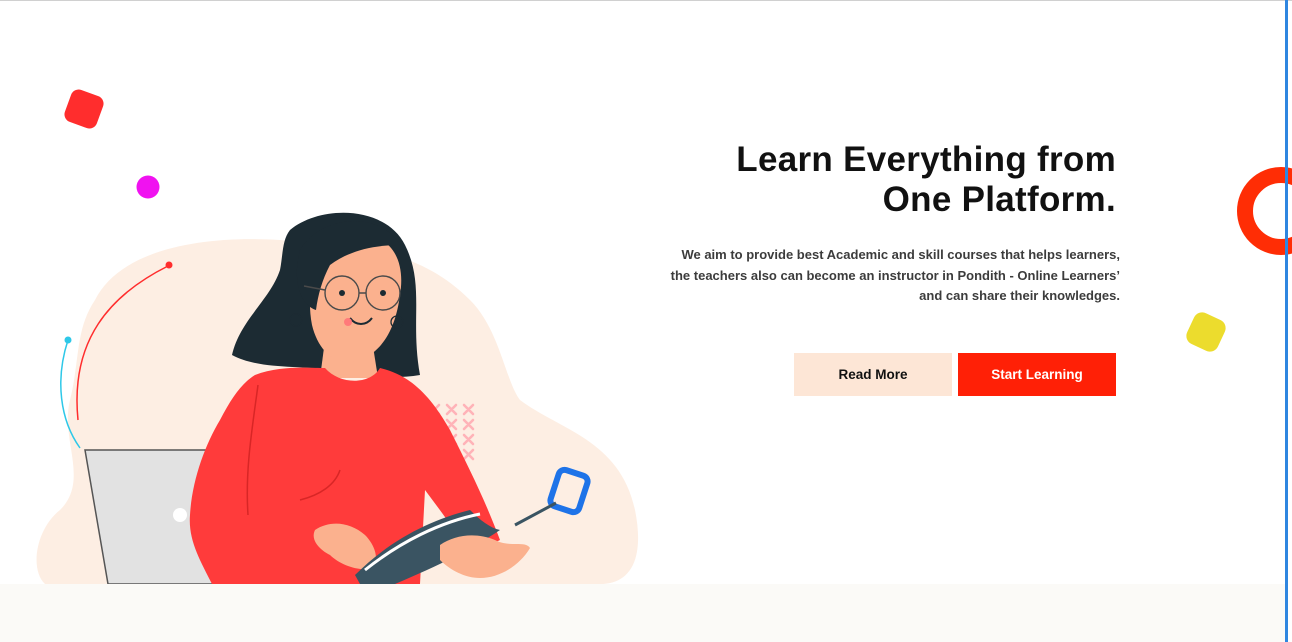 The width and height of the screenshot is (1292, 642). Describe the element at coordinates (873, 374) in the screenshot. I see `read-more-button: Read More` at that location.